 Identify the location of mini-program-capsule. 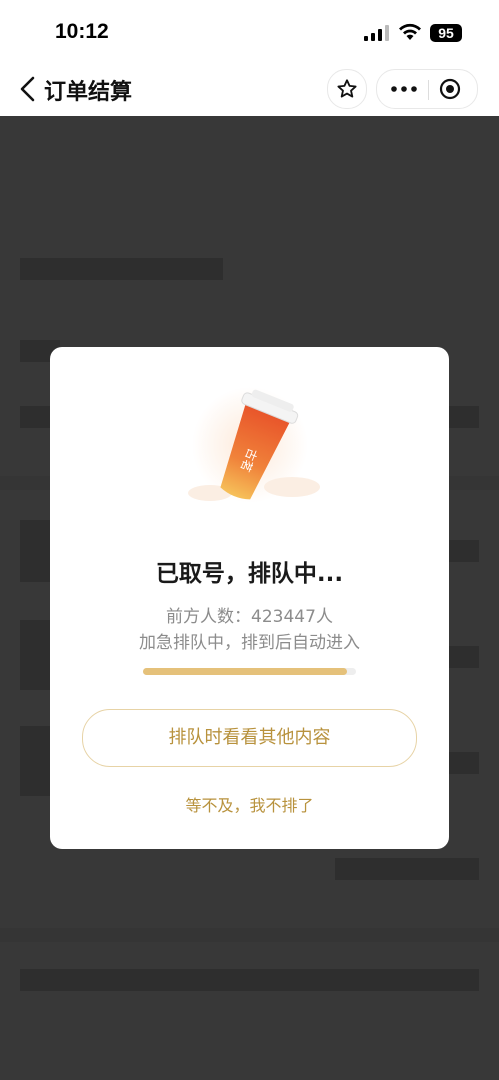
(427, 89).